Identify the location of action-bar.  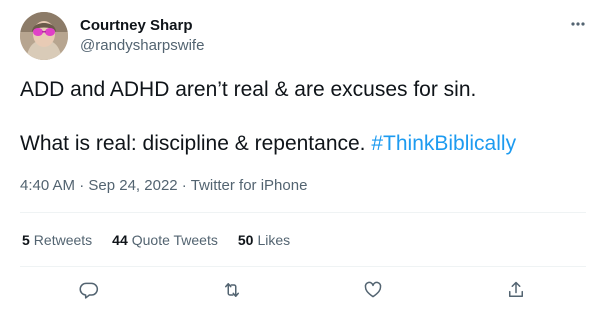
(303, 290).